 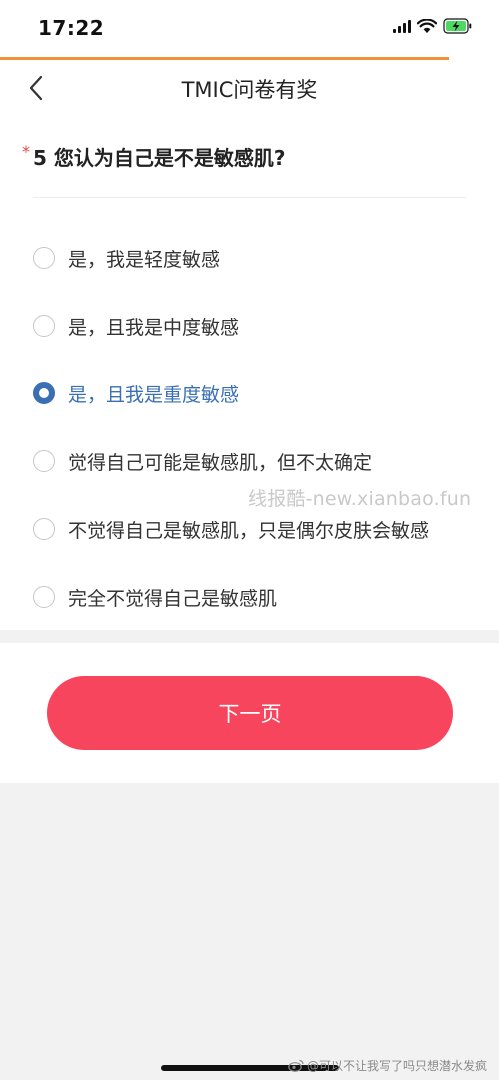 I want to click on credit-text: @可以不让我写了吗只想潜水发疯, so click(x=396, y=1066).